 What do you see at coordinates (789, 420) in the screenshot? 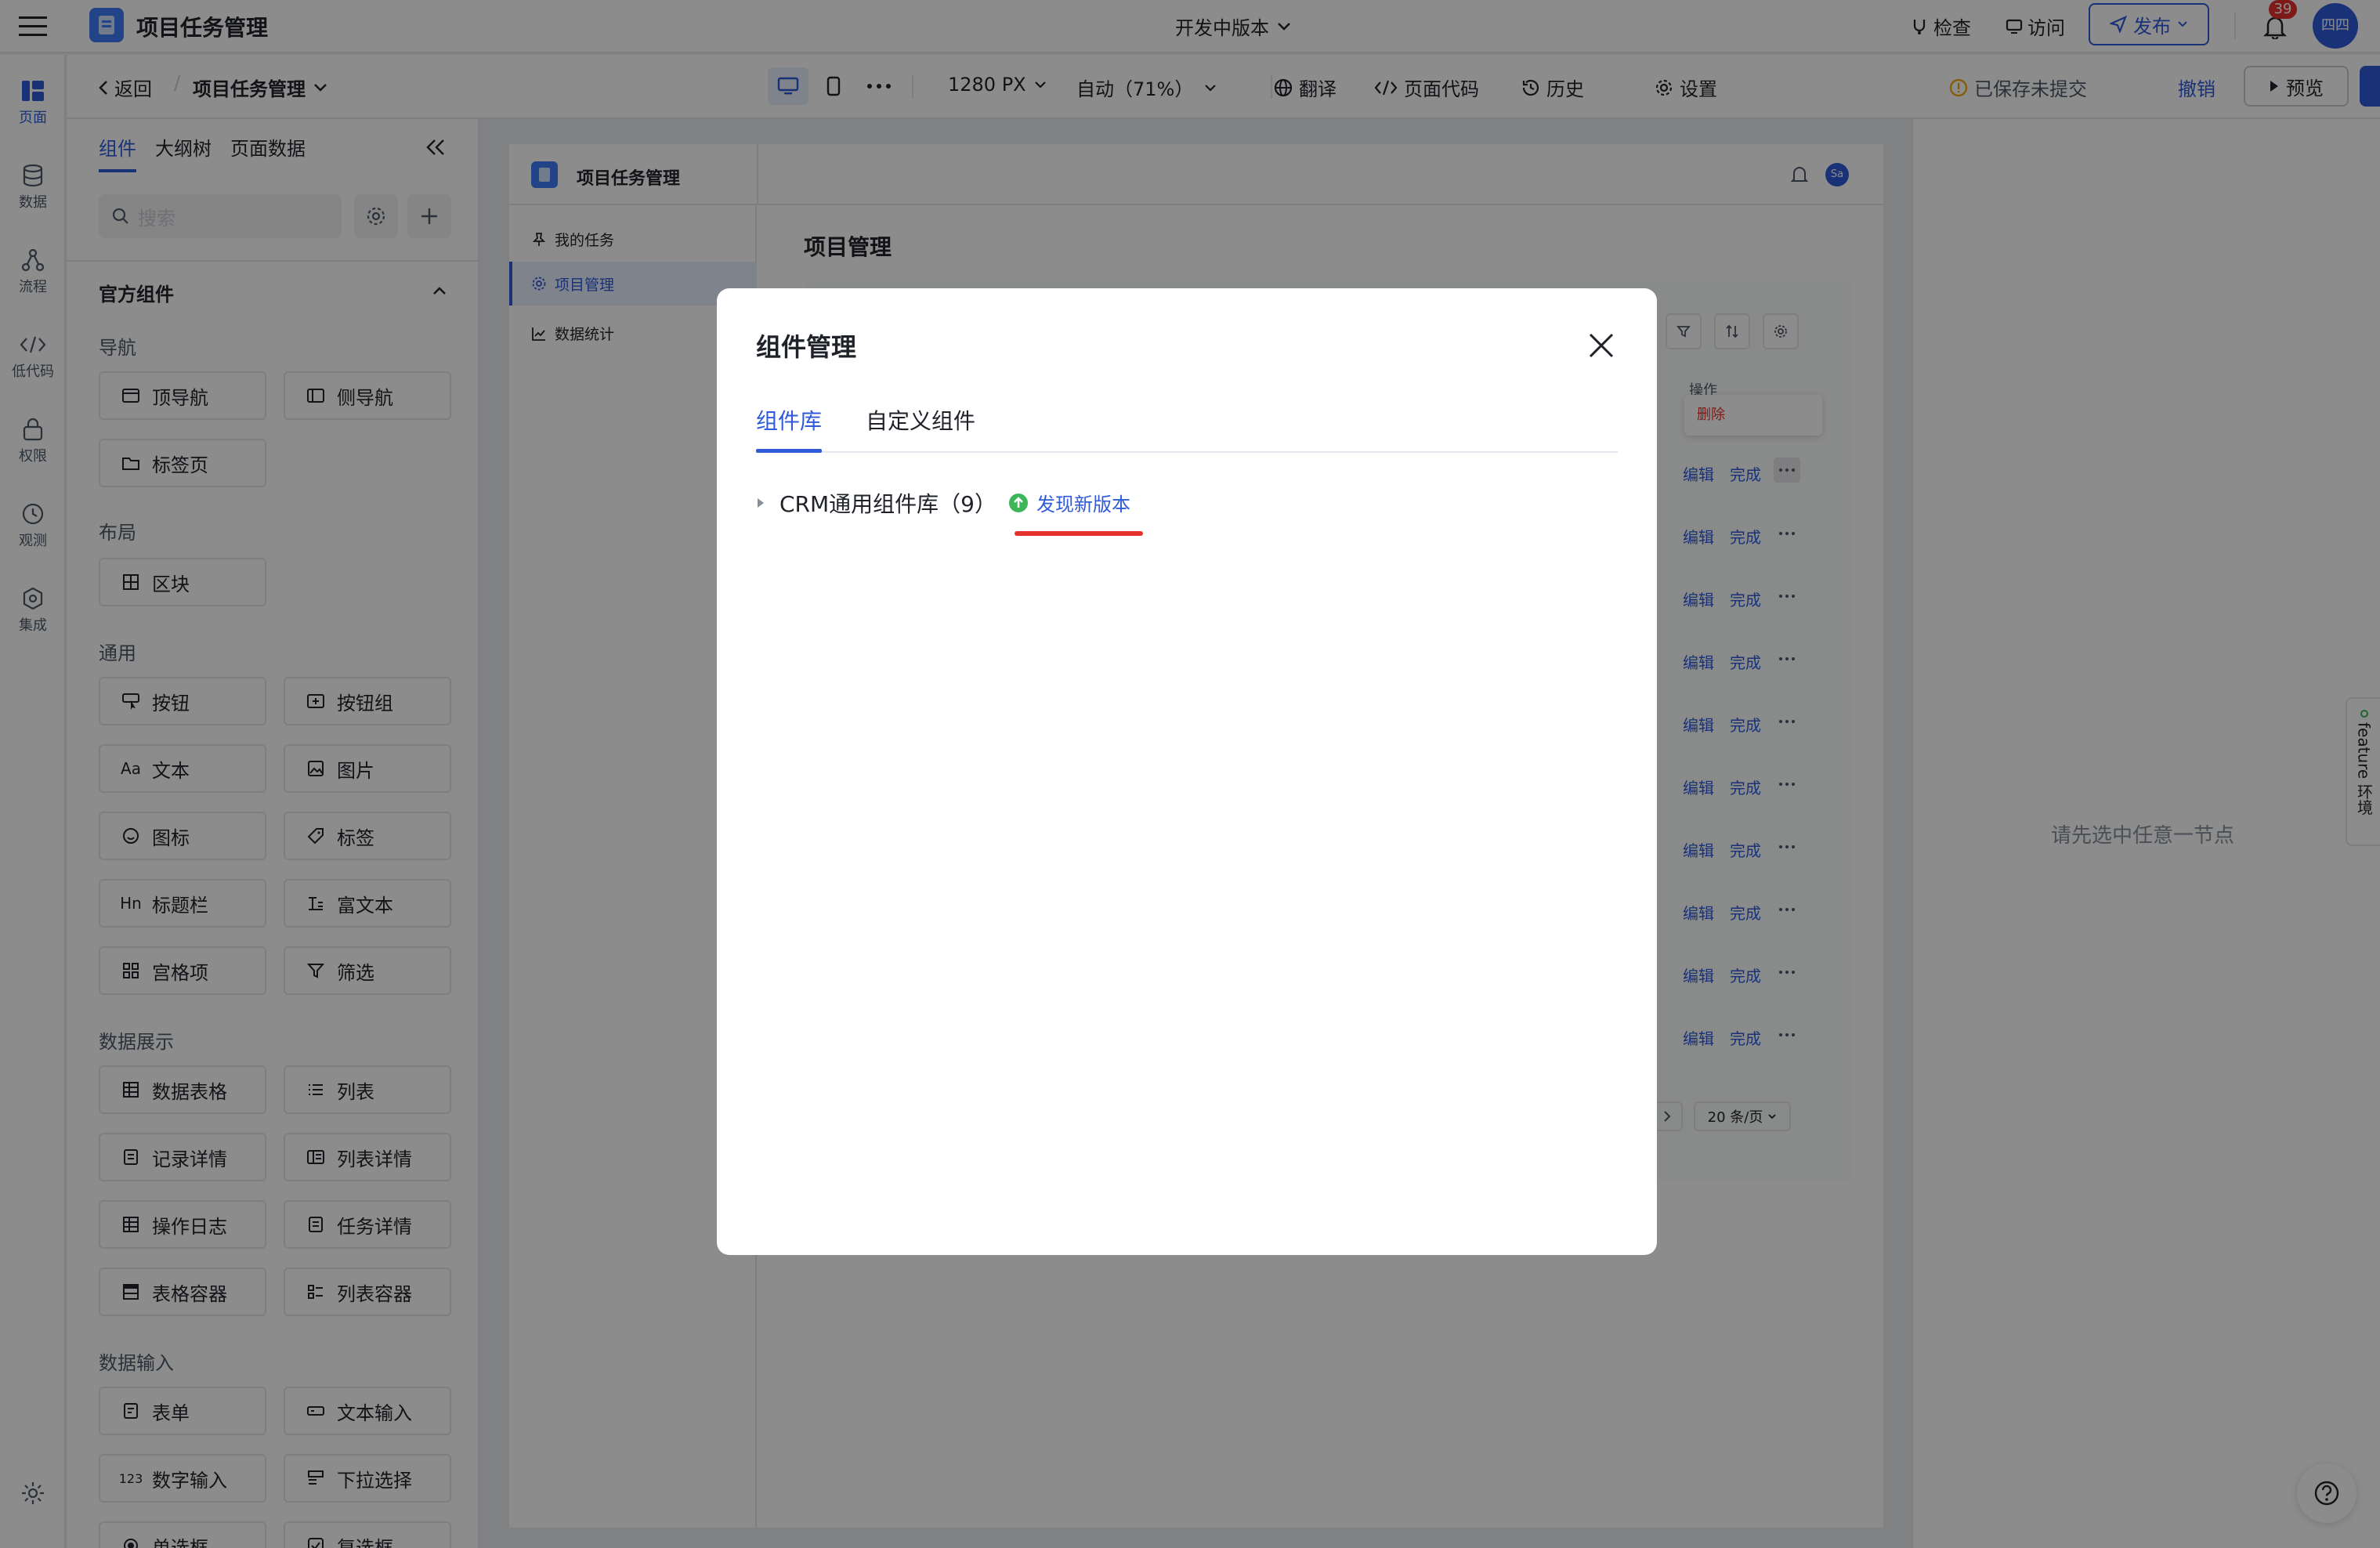
I see `tab-library: 组件库` at bounding box center [789, 420].